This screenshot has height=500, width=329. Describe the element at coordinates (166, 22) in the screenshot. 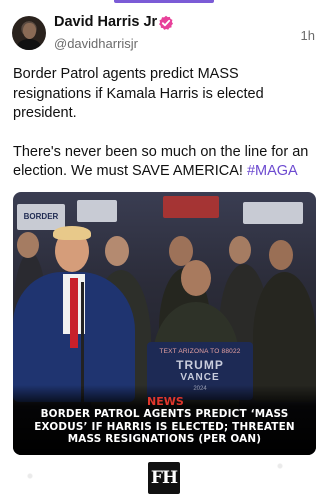

I see `verified-badge-icon` at that location.